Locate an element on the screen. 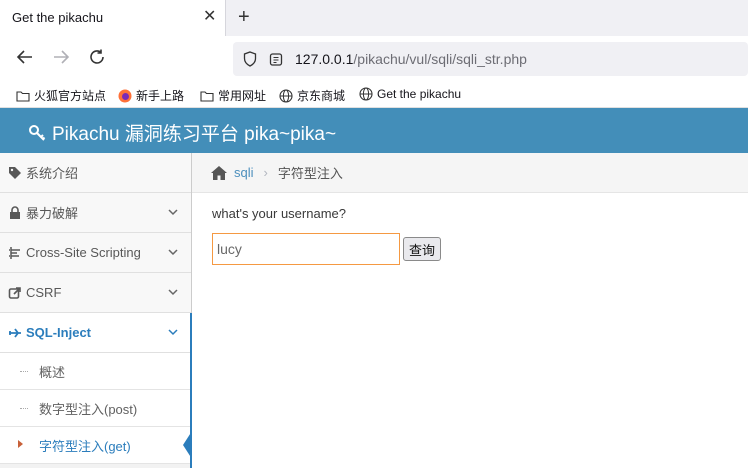 This screenshot has width=748, height=468. tags-icon is located at coordinates (15, 172).